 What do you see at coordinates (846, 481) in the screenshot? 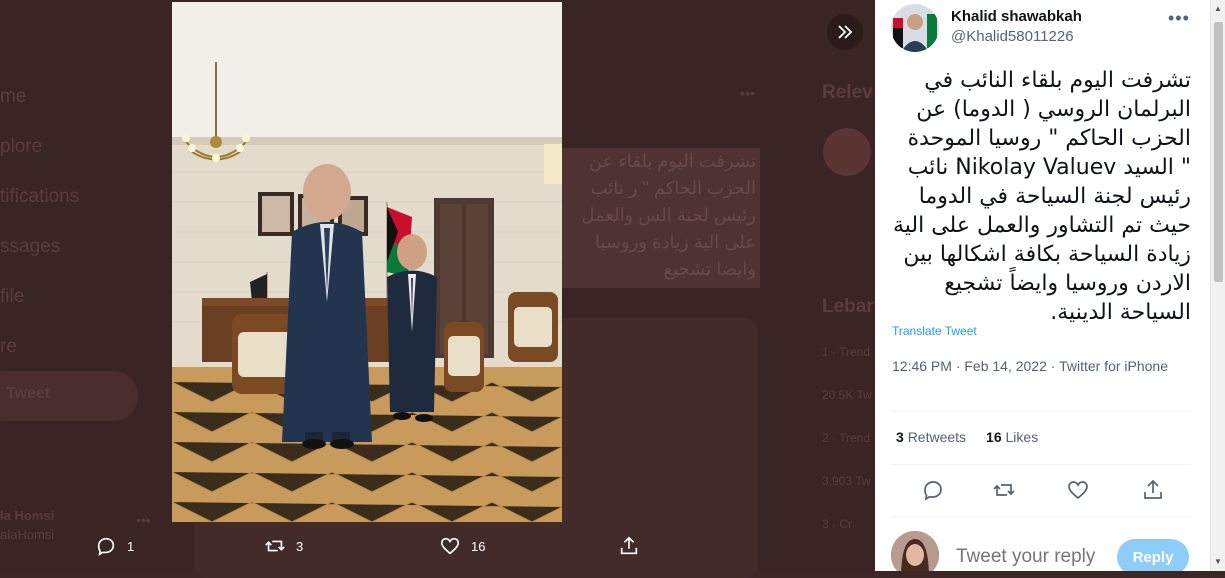
I see `background-trend-4: 3,903 Tw` at bounding box center [846, 481].